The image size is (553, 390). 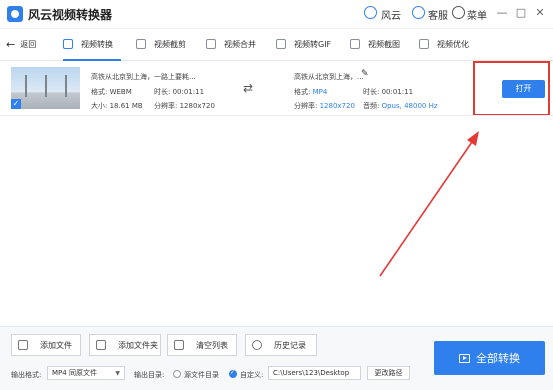 I want to click on history-label: 历史记录, so click(x=290, y=345).